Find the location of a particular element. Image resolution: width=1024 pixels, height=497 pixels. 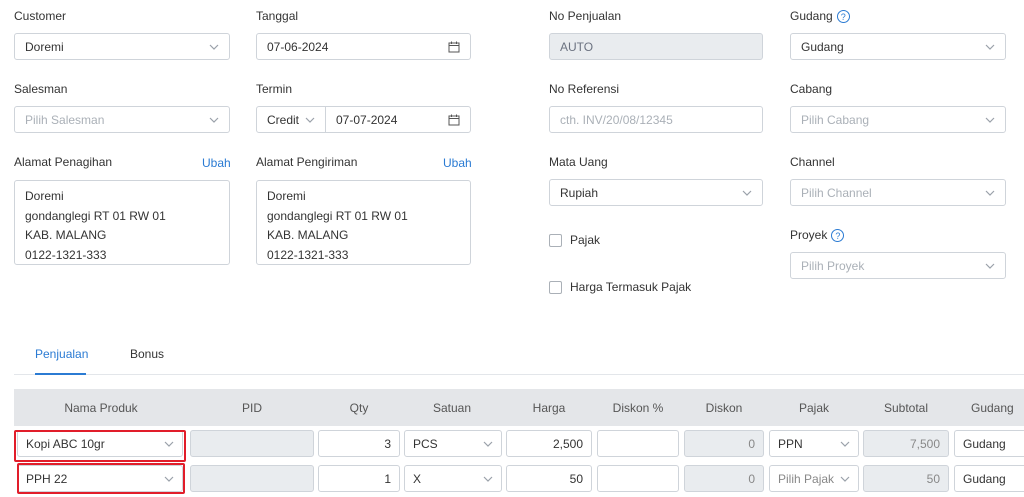

no-referensi-placeholder: cth. INV/20/08/12345 is located at coordinates (616, 119).